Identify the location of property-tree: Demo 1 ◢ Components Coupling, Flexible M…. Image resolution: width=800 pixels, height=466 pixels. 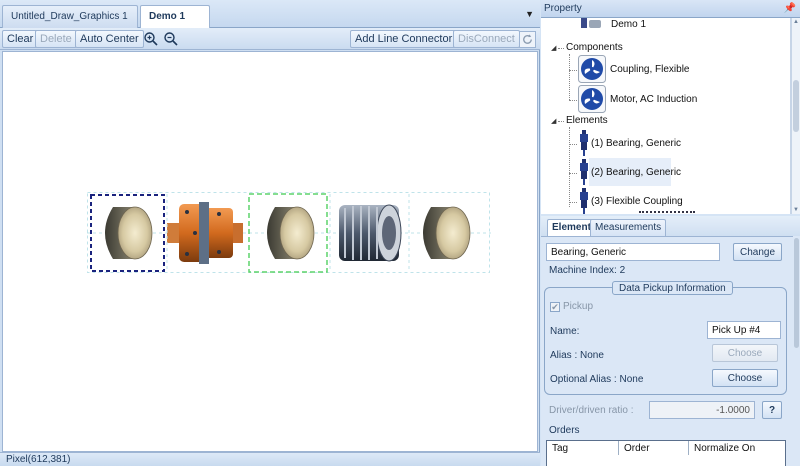
(666, 116).